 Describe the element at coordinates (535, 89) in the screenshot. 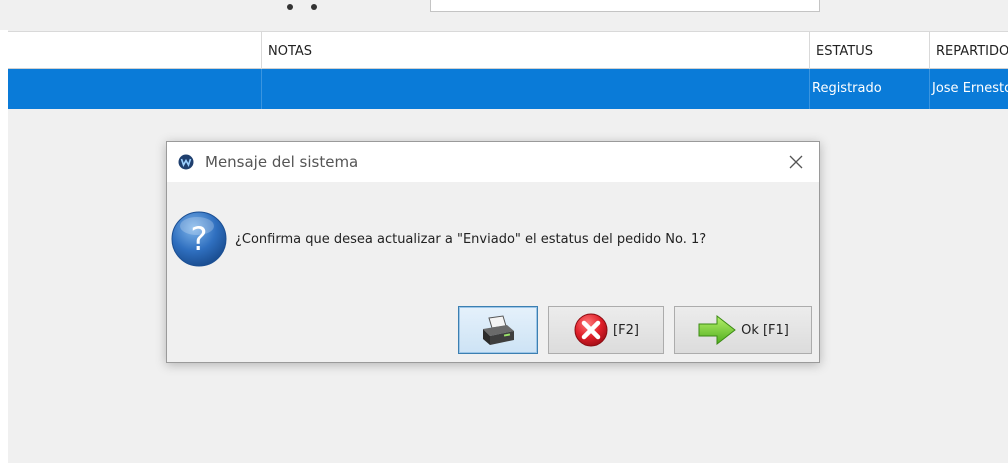

I see `table-cell-notas` at that location.